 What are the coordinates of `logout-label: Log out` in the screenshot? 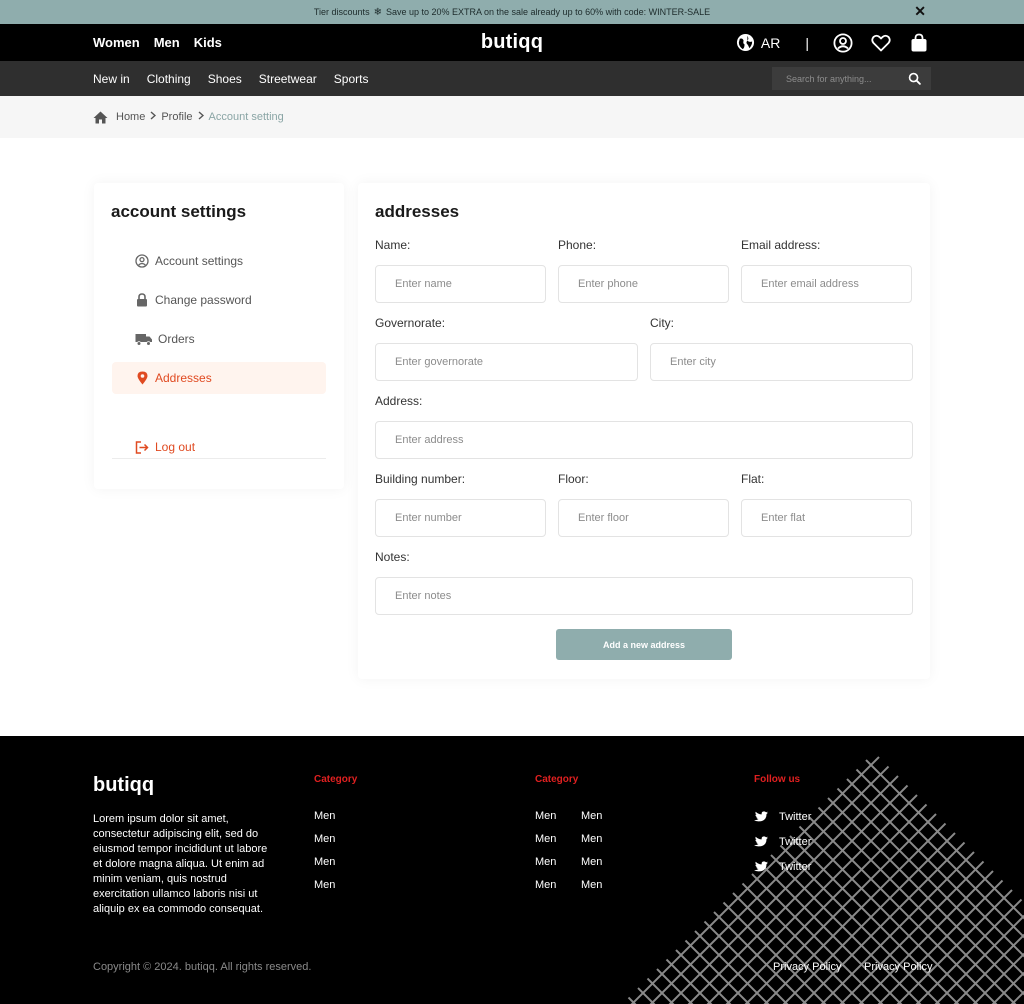 It's located at (175, 447).